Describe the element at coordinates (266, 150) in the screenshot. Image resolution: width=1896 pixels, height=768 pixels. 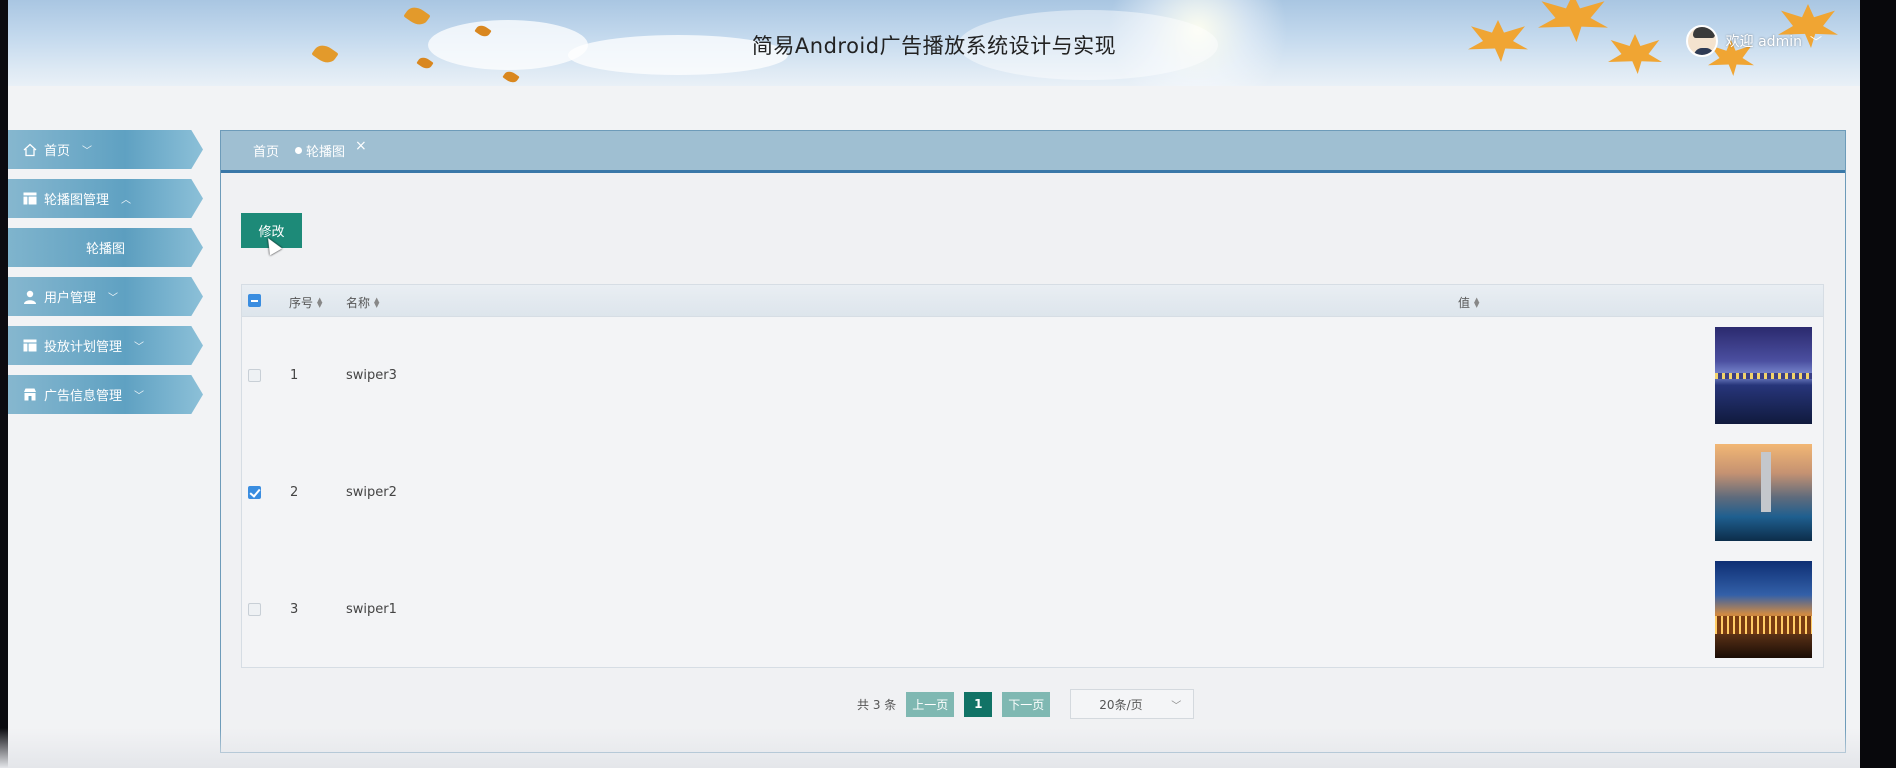
I see `tab-home: 首页` at that location.